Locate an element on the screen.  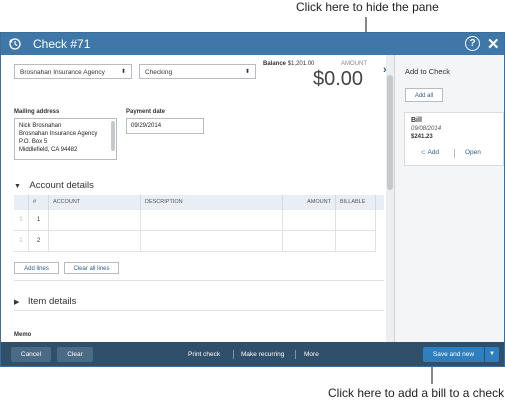
add-icon: ⊂ is located at coordinates (424, 153).